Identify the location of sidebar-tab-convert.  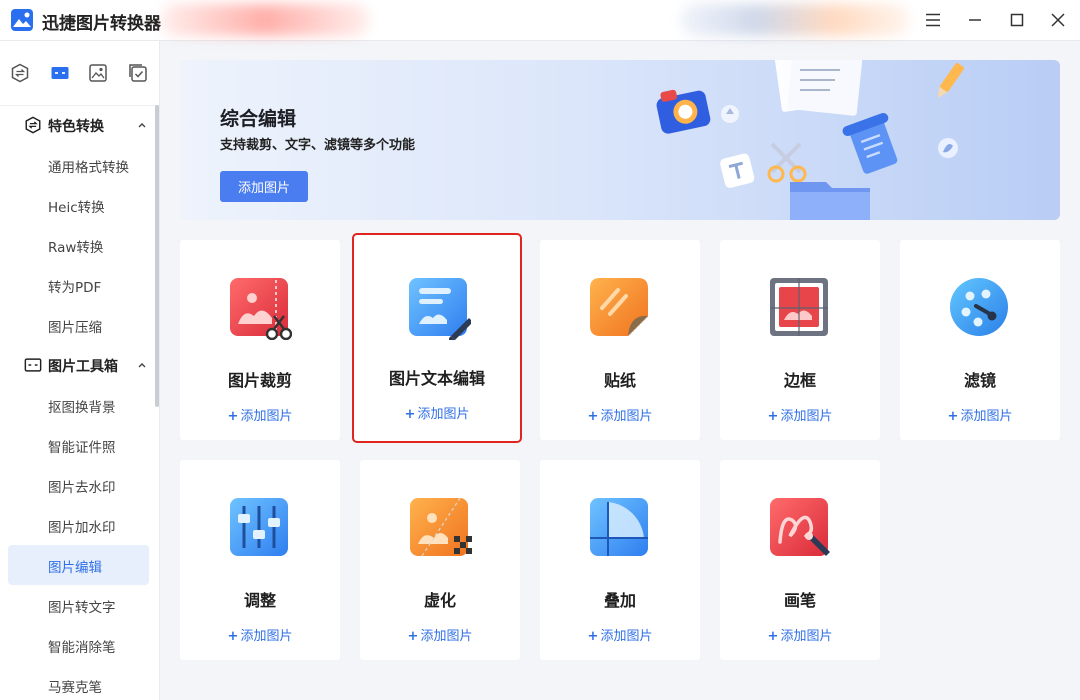
(20, 73).